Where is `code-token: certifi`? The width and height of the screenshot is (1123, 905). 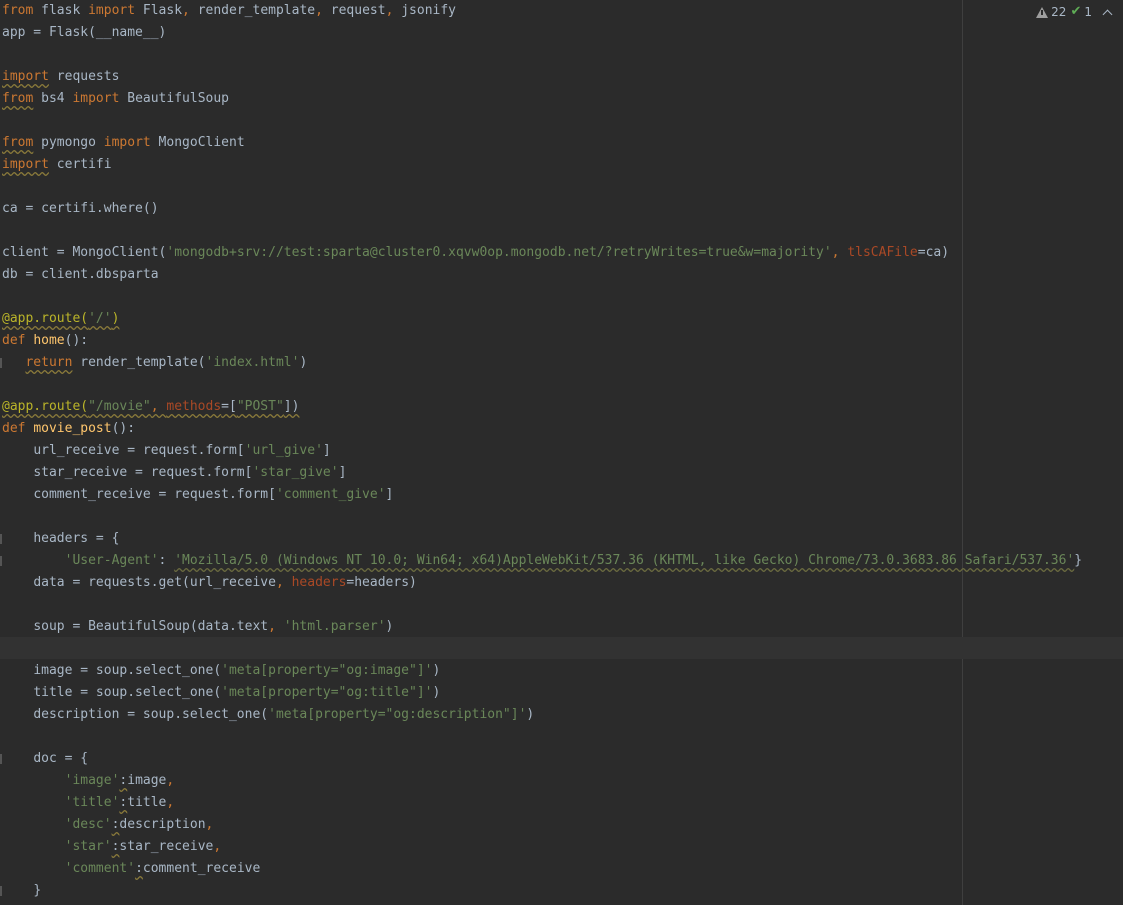 code-token: certifi is located at coordinates (80, 164).